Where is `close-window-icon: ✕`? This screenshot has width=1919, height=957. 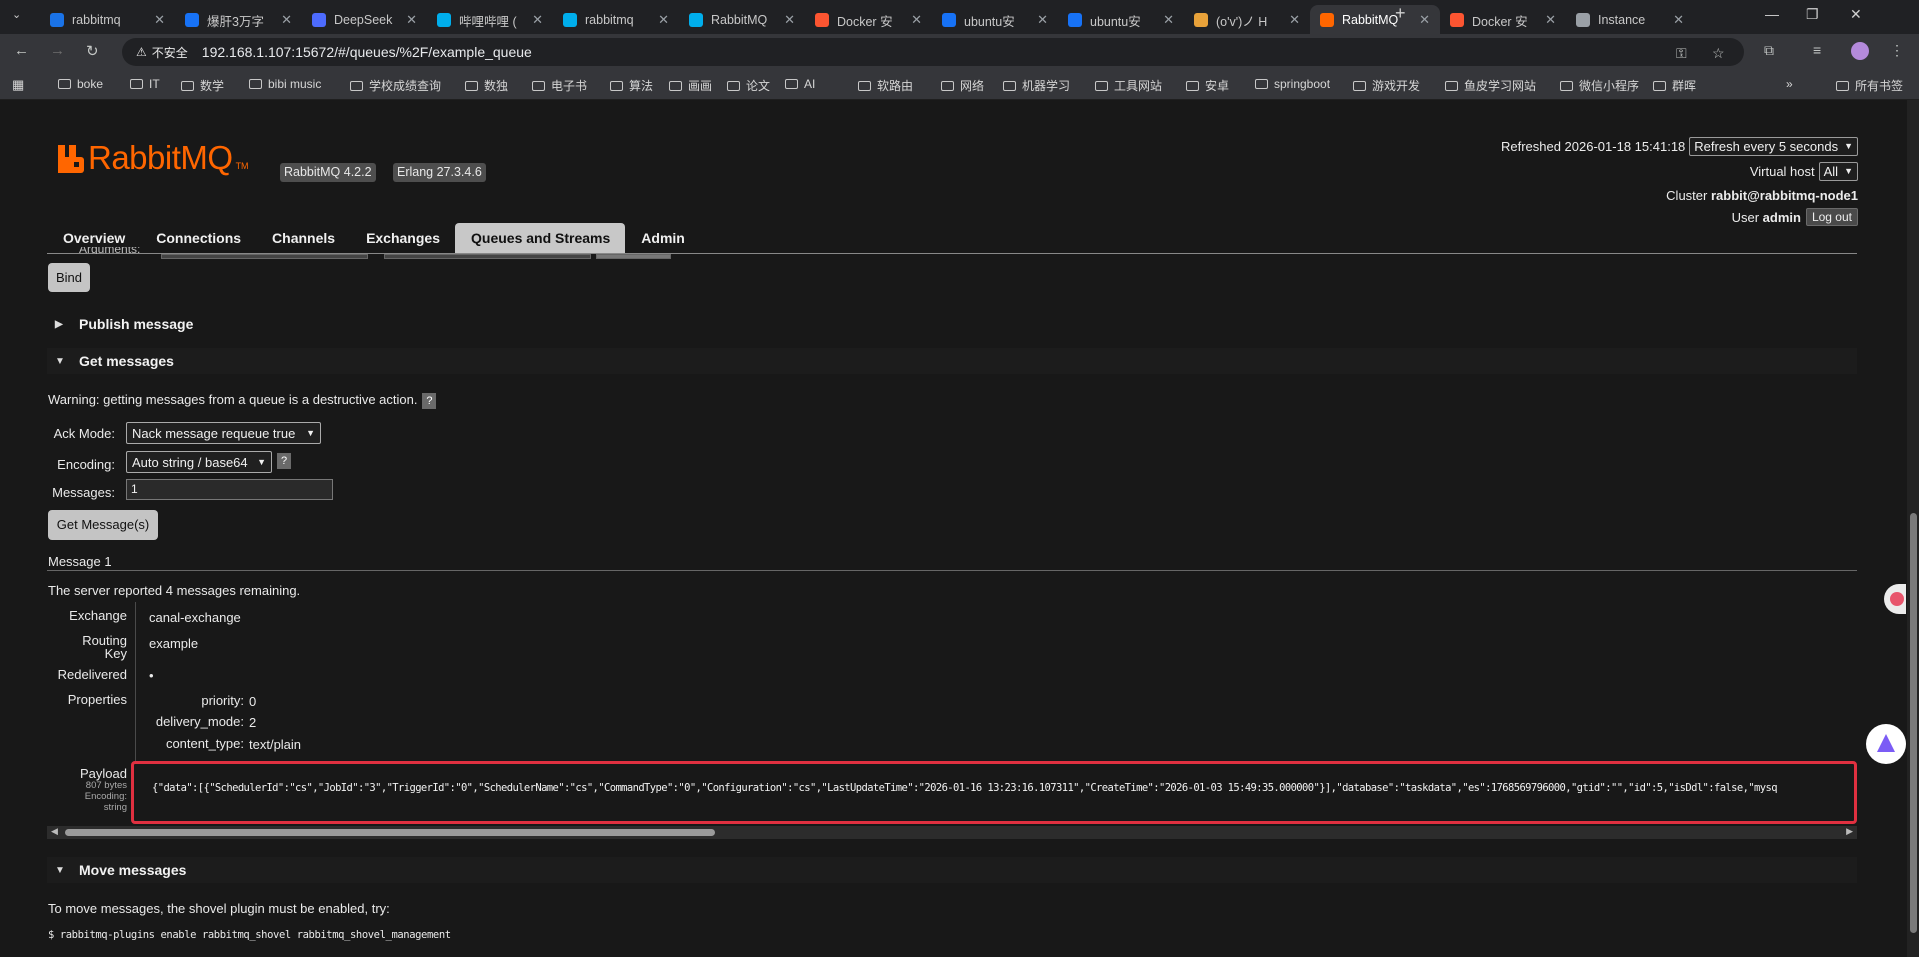 close-window-icon: ✕ is located at coordinates (1856, 14).